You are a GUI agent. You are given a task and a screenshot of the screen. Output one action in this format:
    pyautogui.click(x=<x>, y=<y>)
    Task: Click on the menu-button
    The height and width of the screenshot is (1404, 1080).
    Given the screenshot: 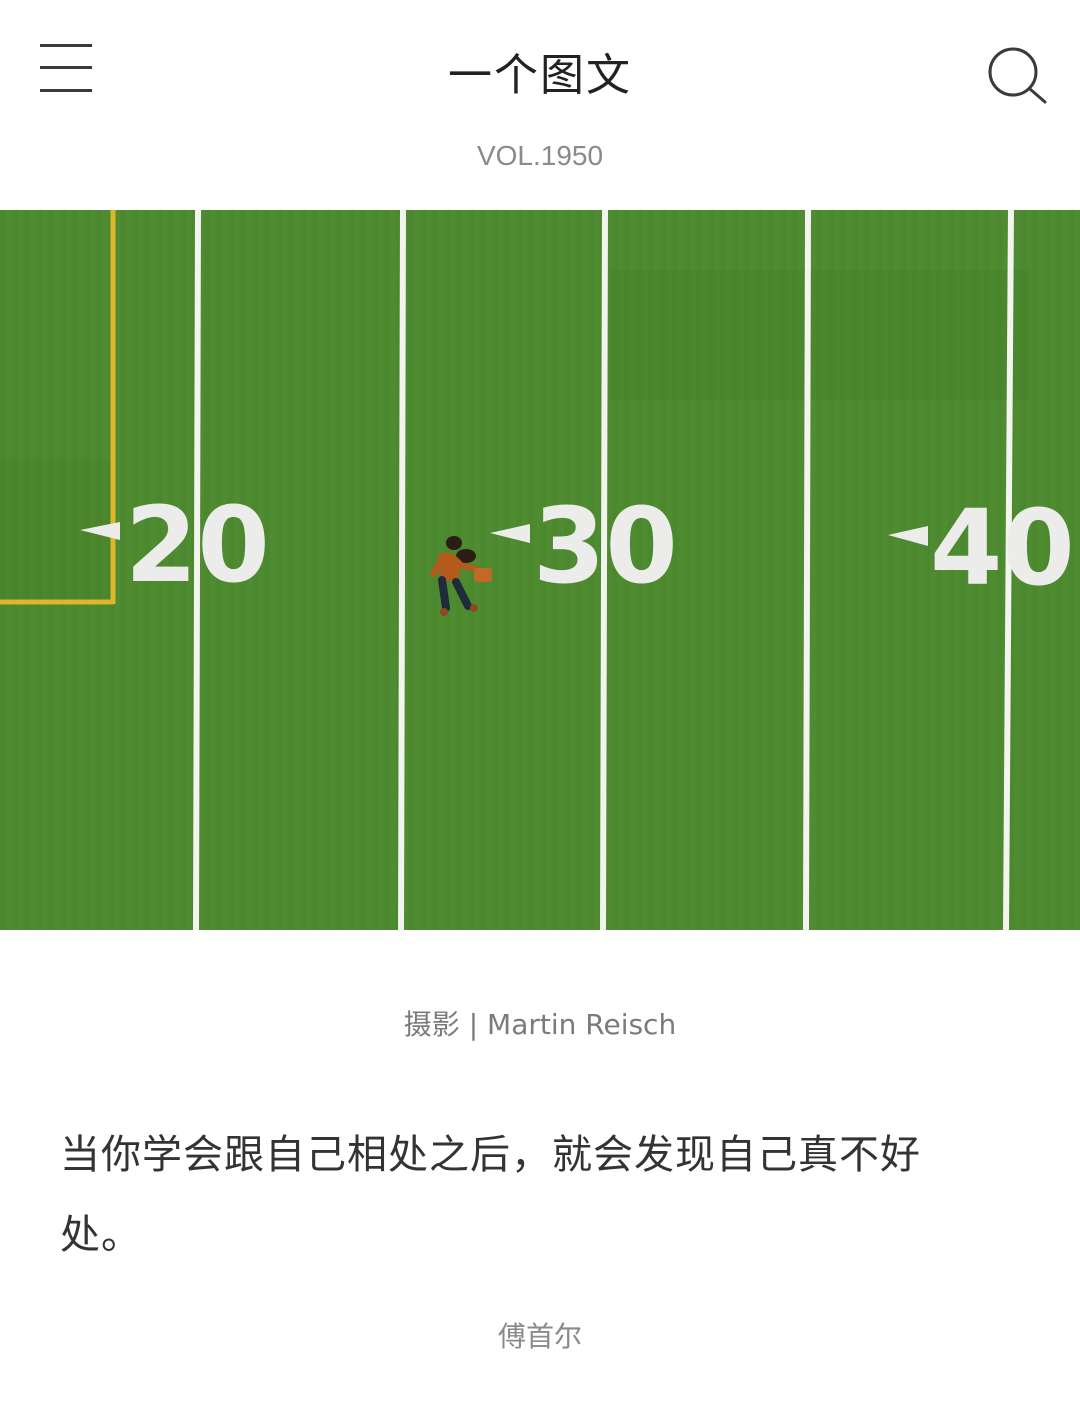 What is the action you would take?
    pyautogui.click(x=66, y=69)
    